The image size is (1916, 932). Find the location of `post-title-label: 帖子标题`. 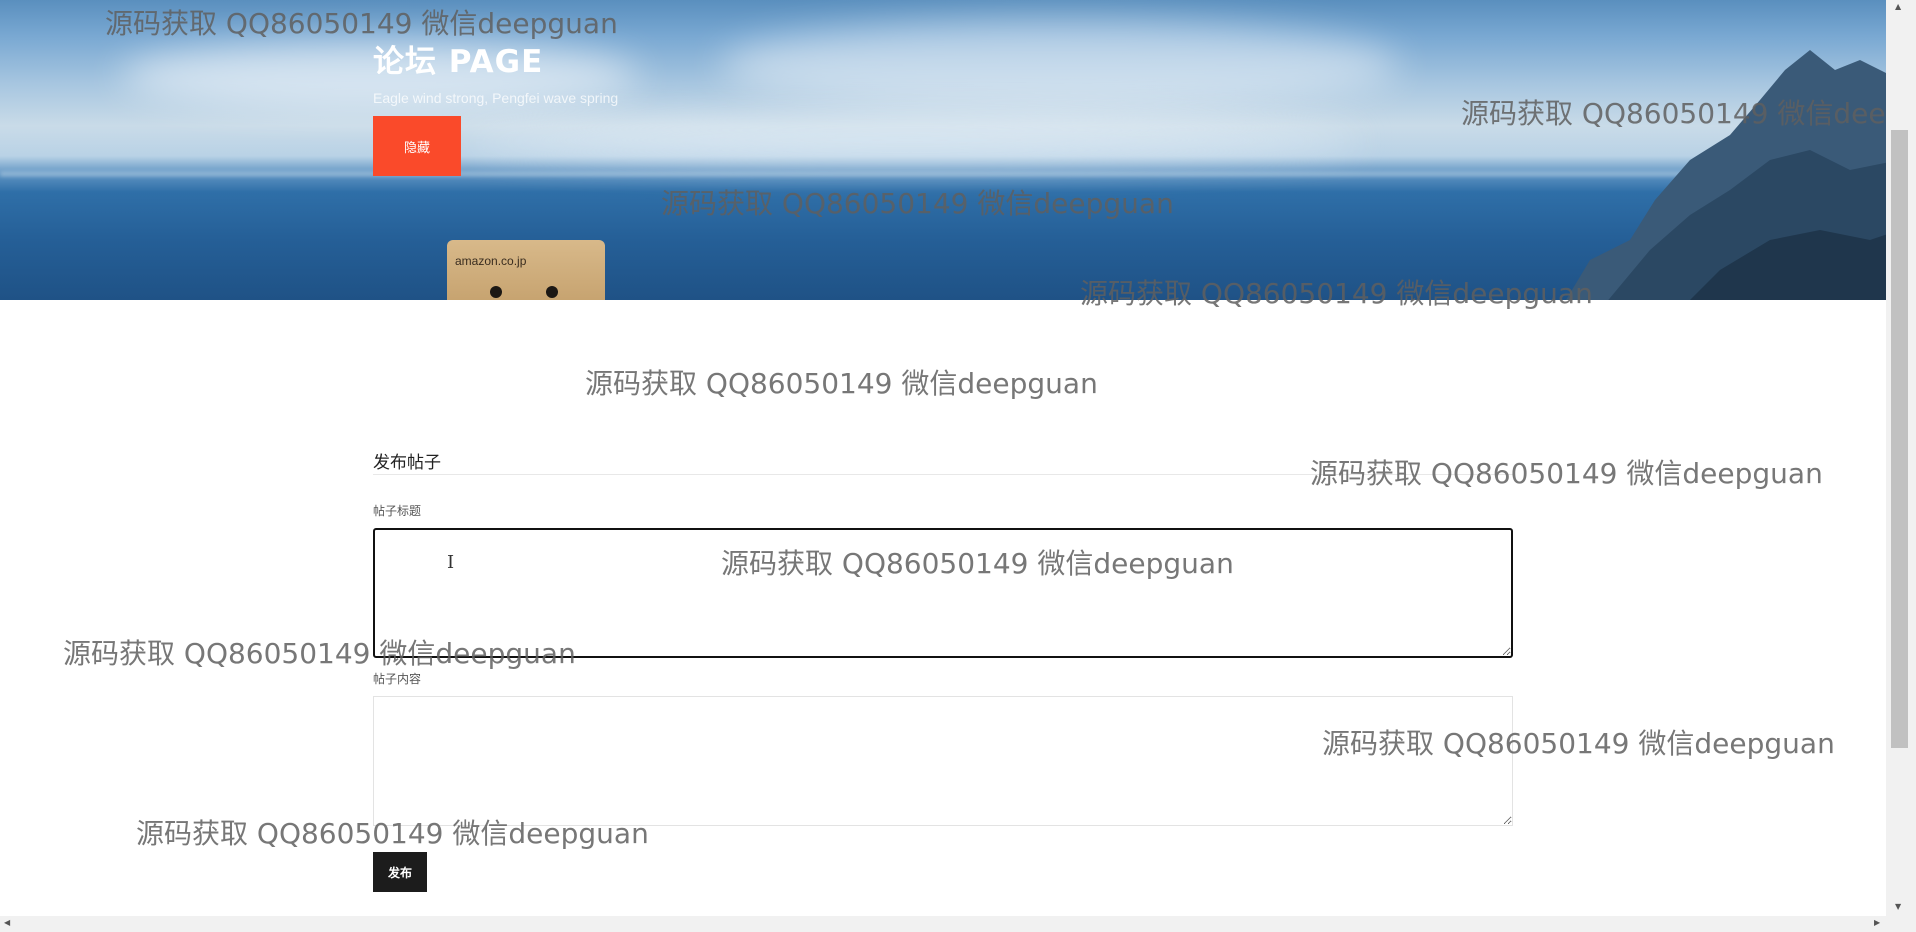

post-title-label: 帖子标题 is located at coordinates (397, 511).